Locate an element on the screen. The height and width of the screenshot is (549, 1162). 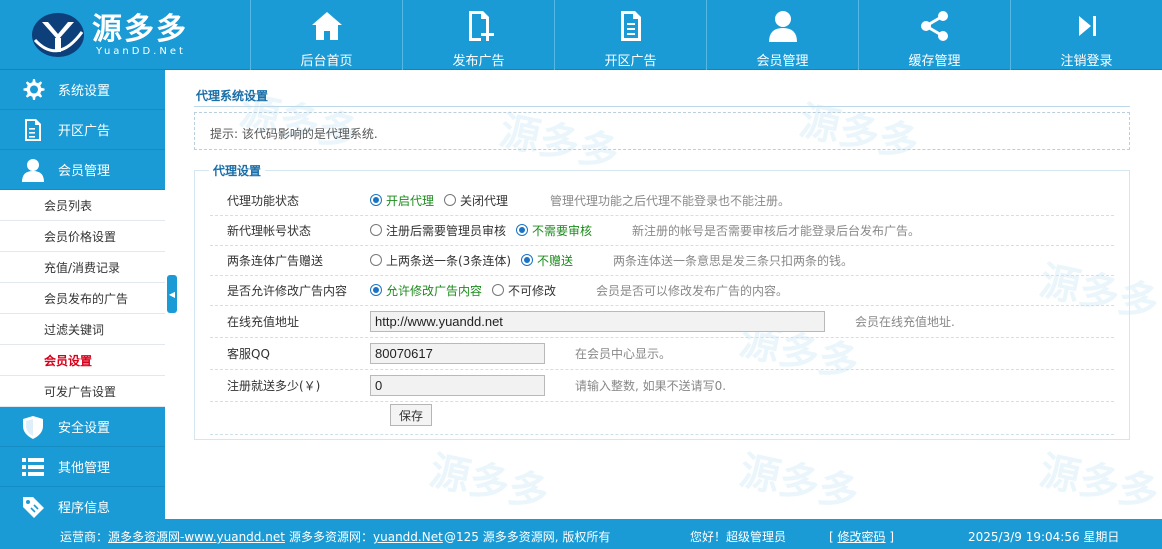
save-button: 保存 is located at coordinates (411, 415).